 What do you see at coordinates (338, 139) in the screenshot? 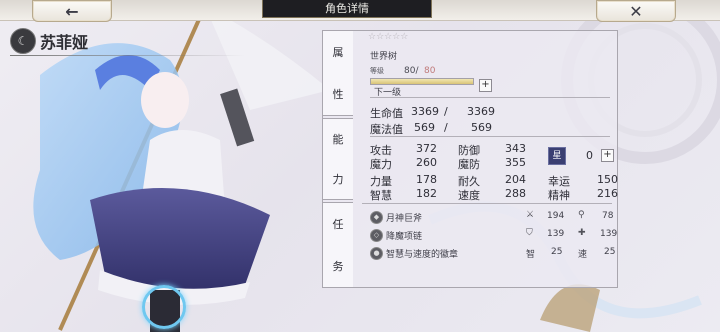
I see `tab-ability-label-1: 能` at bounding box center [338, 139].